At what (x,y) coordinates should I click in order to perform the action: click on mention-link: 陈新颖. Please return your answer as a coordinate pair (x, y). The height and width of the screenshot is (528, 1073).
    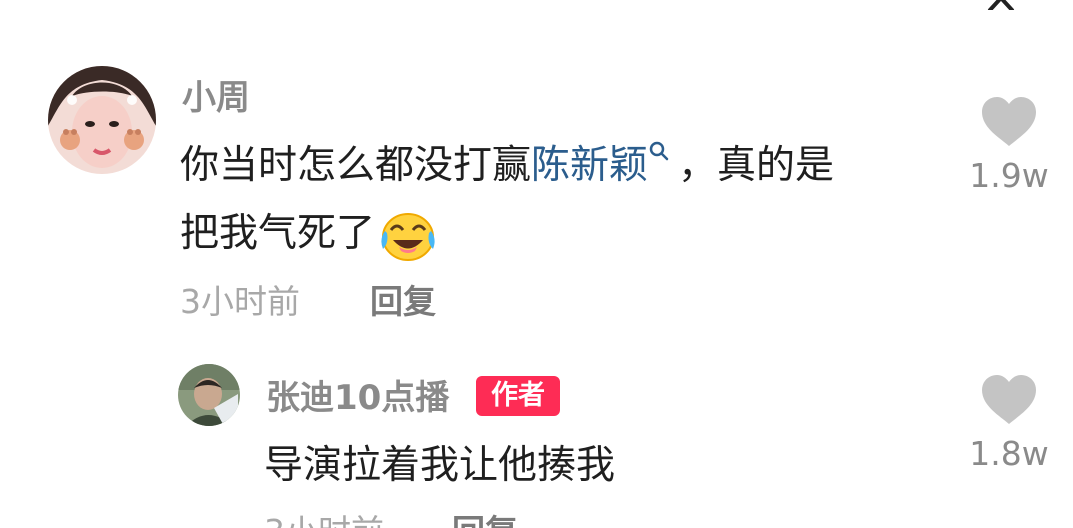
    Looking at the image, I should click on (589, 165).